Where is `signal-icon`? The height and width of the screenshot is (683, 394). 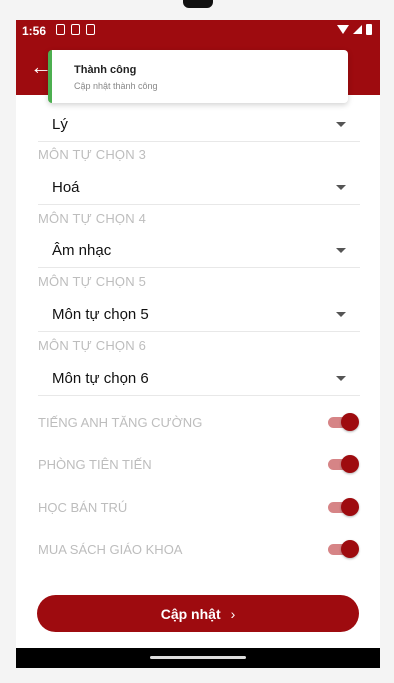 signal-icon is located at coordinates (357, 29).